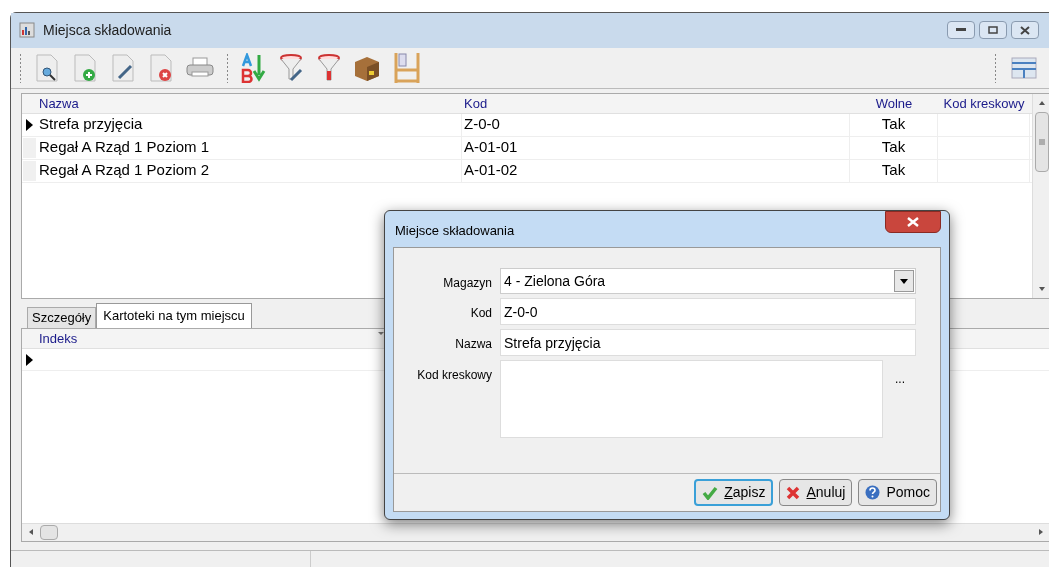  I want to click on document-add-icon, so click(85, 67).